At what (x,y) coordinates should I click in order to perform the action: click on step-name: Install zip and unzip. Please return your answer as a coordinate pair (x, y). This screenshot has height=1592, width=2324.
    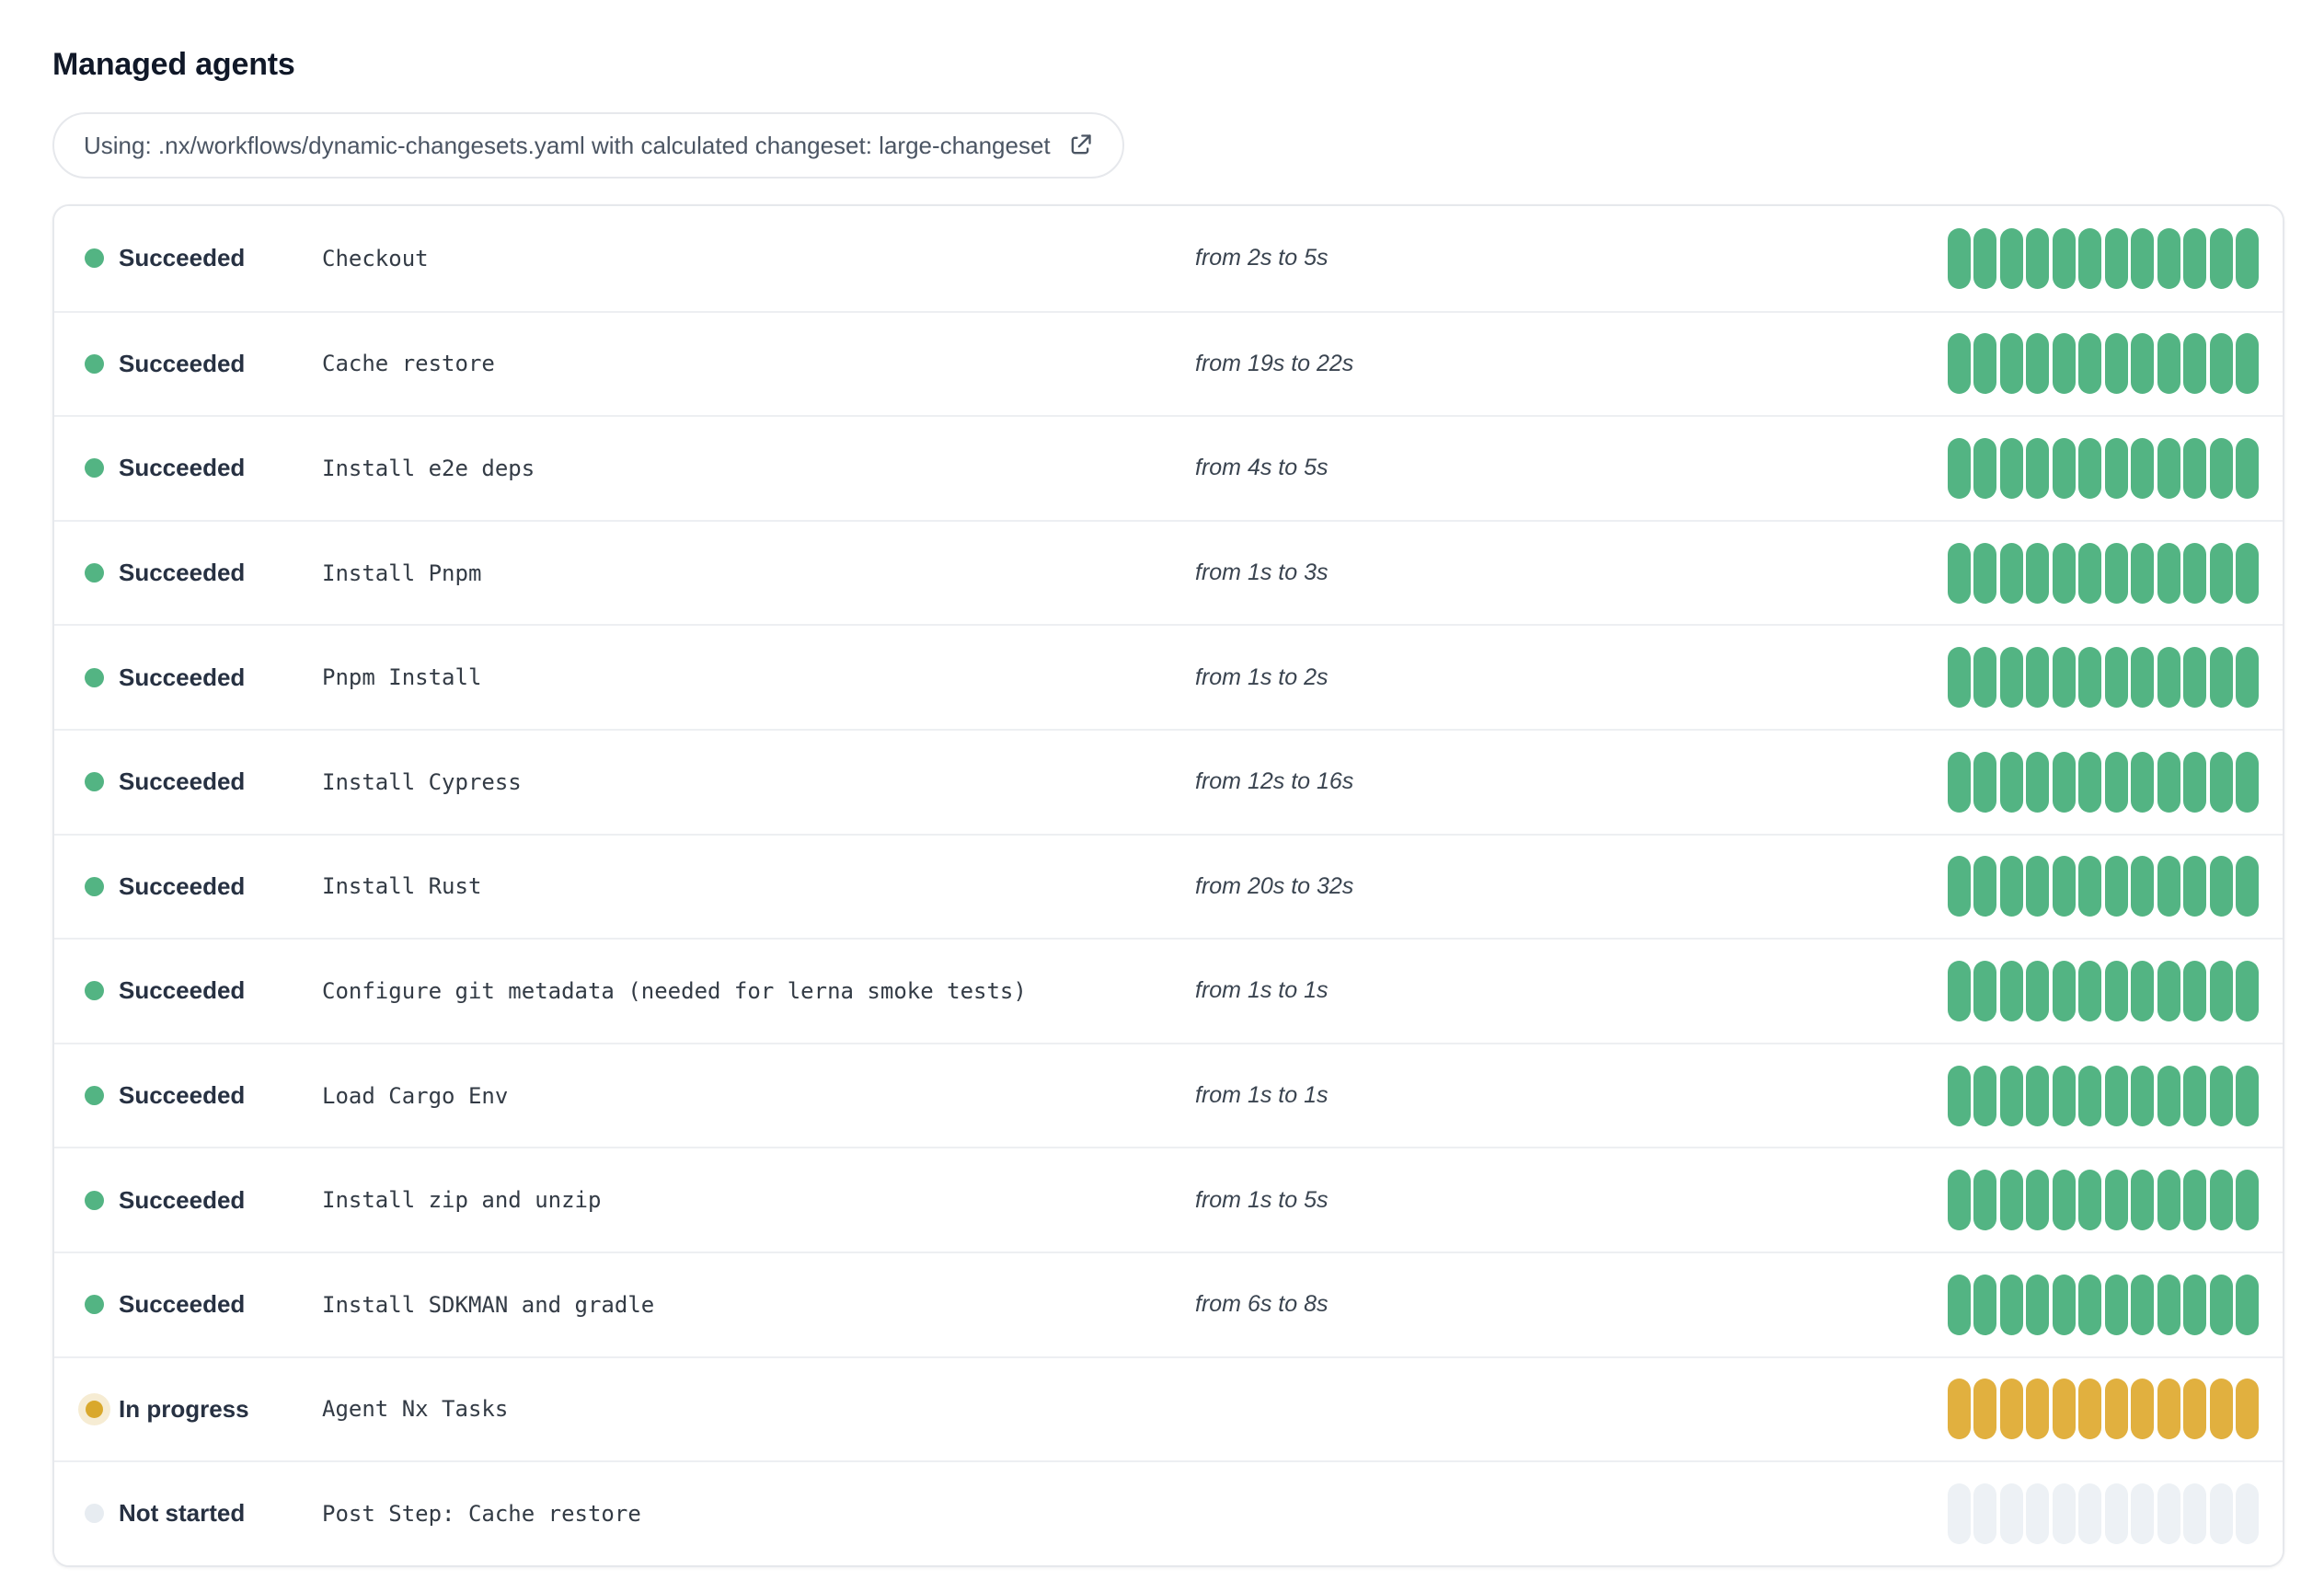
    Looking at the image, I should click on (462, 1200).